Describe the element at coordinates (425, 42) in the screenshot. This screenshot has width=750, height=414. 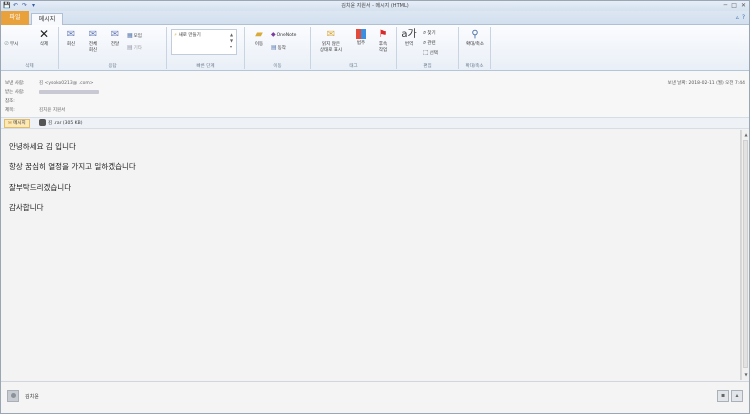
I see `related-icon: ⌕` at that location.